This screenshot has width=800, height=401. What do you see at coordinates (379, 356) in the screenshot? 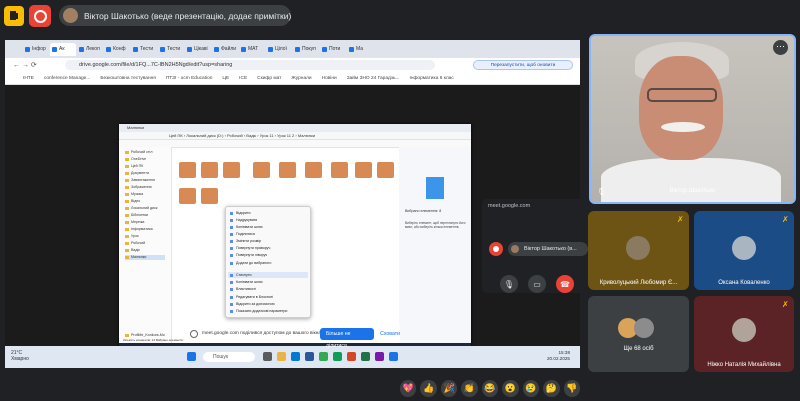
I see `onenote-icon` at bounding box center [379, 356].